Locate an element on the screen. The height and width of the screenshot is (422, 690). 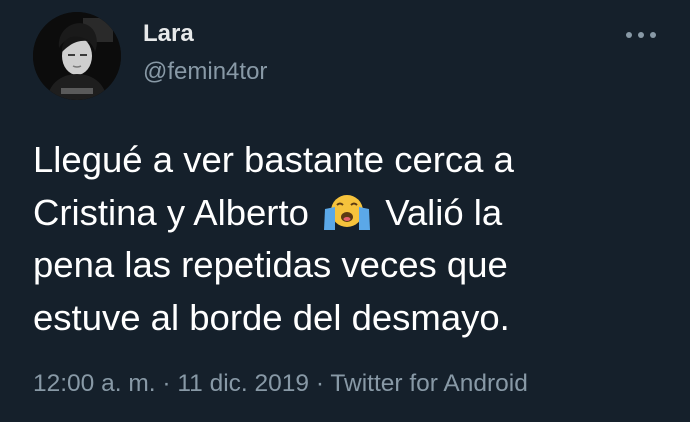
tweet-text-line: Llegué a ver bastante cerca a is located at coordinates (273, 159).